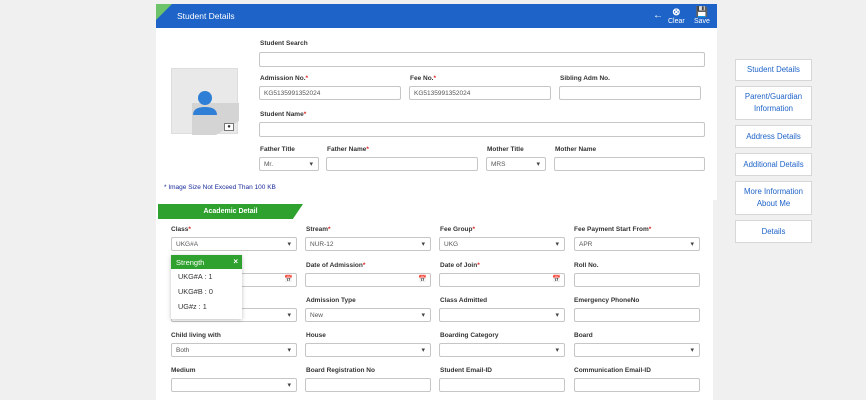 The height and width of the screenshot is (400, 866). What do you see at coordinates (183, 370) in the screenshot?
I see `medium-label: Medium` at bounding box center [183, 370].